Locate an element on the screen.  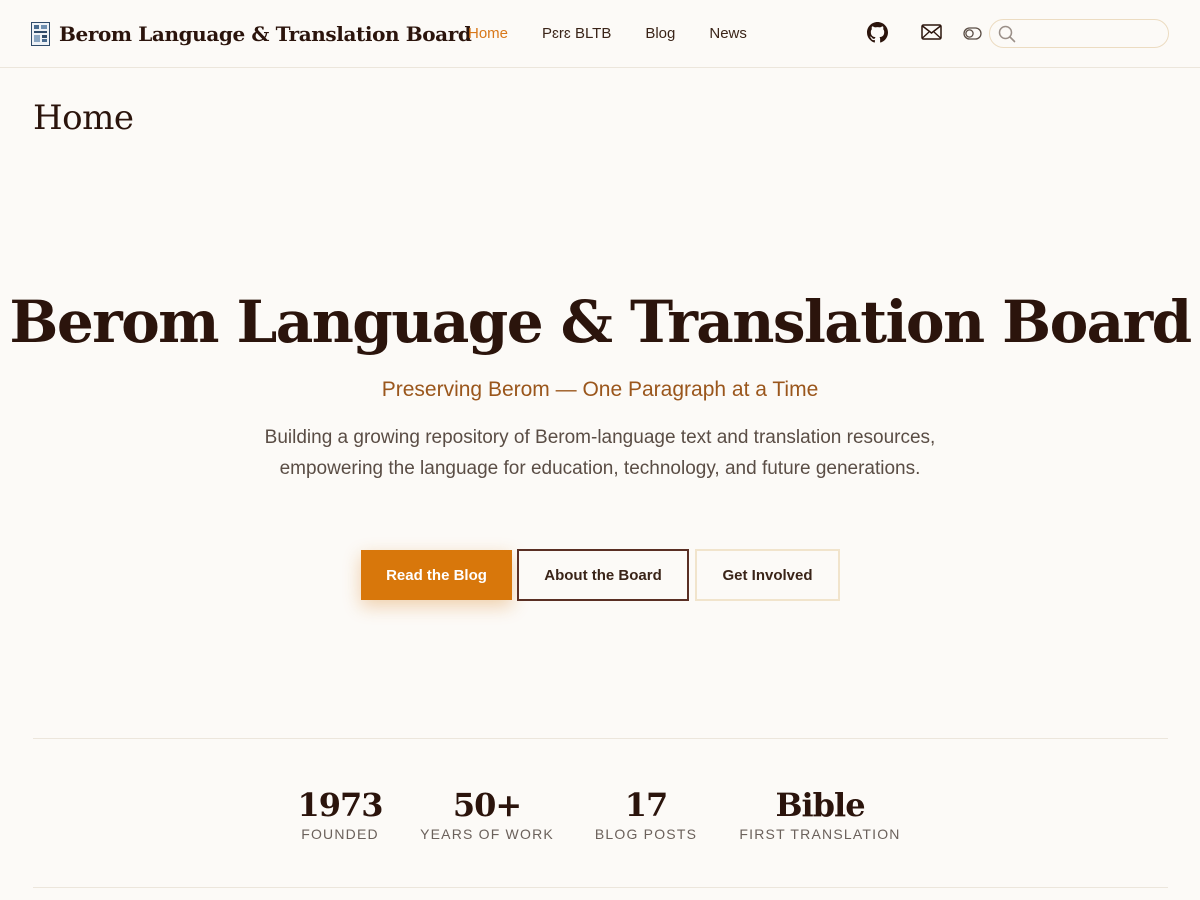
stat-founded: 1973 FOUNDED is located at coordinates (340, 813).